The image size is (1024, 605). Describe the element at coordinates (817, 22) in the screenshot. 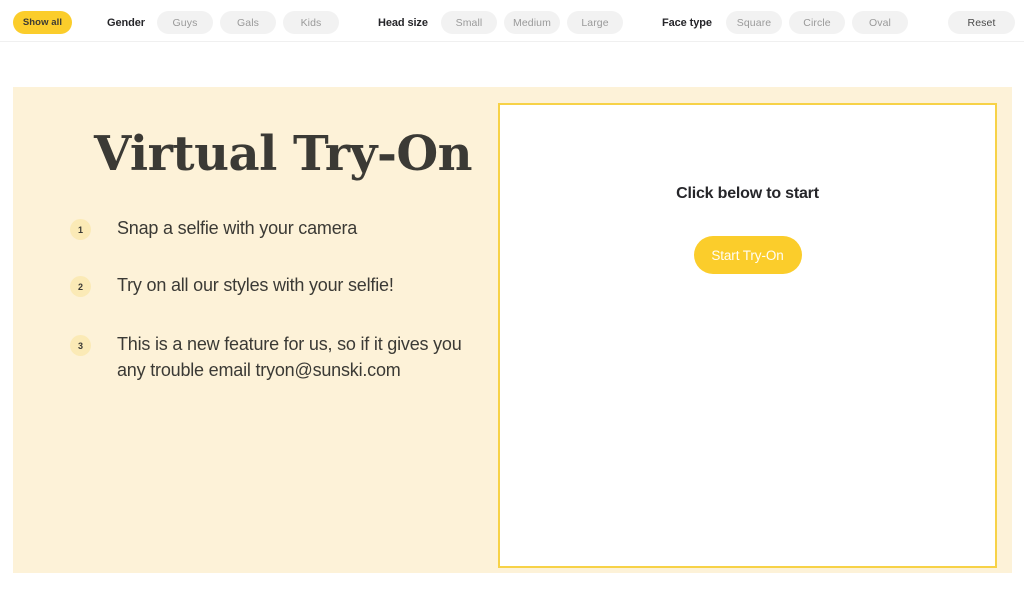

I see `filter-option-circle: Circle` at that location.